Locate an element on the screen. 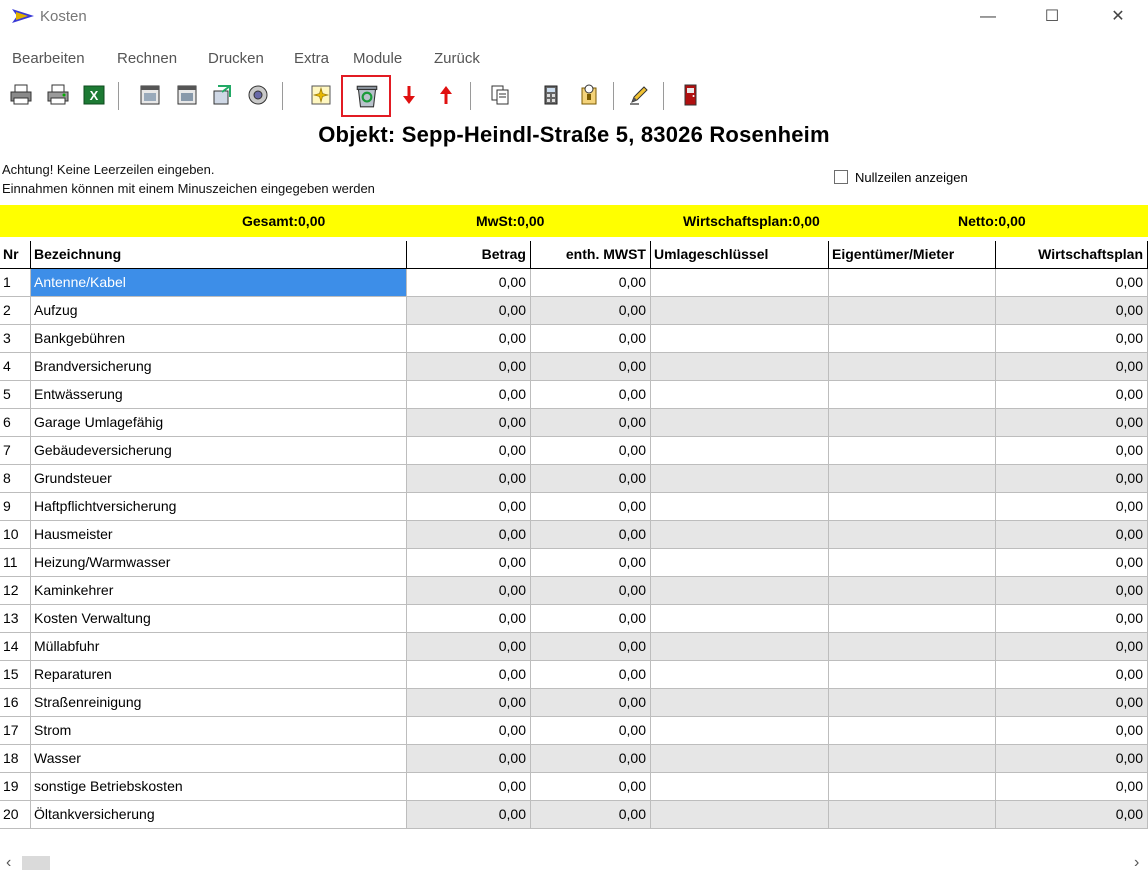 The width and height of the screenshot is (1148, 874). table-row: 8 Grundsteuer 0,00 0,00 0,00 is located at coordinates (574, 479).